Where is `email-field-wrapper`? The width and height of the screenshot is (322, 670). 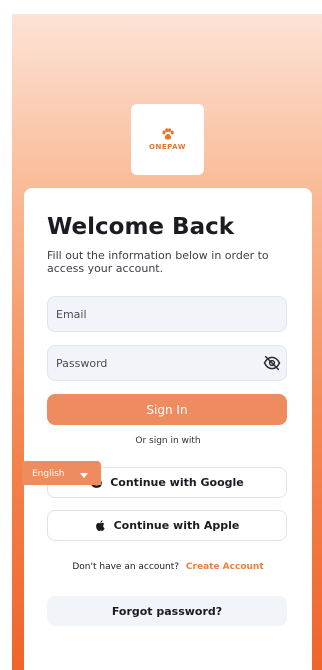
email-field-wrapper is located at coordinates (167, 314).